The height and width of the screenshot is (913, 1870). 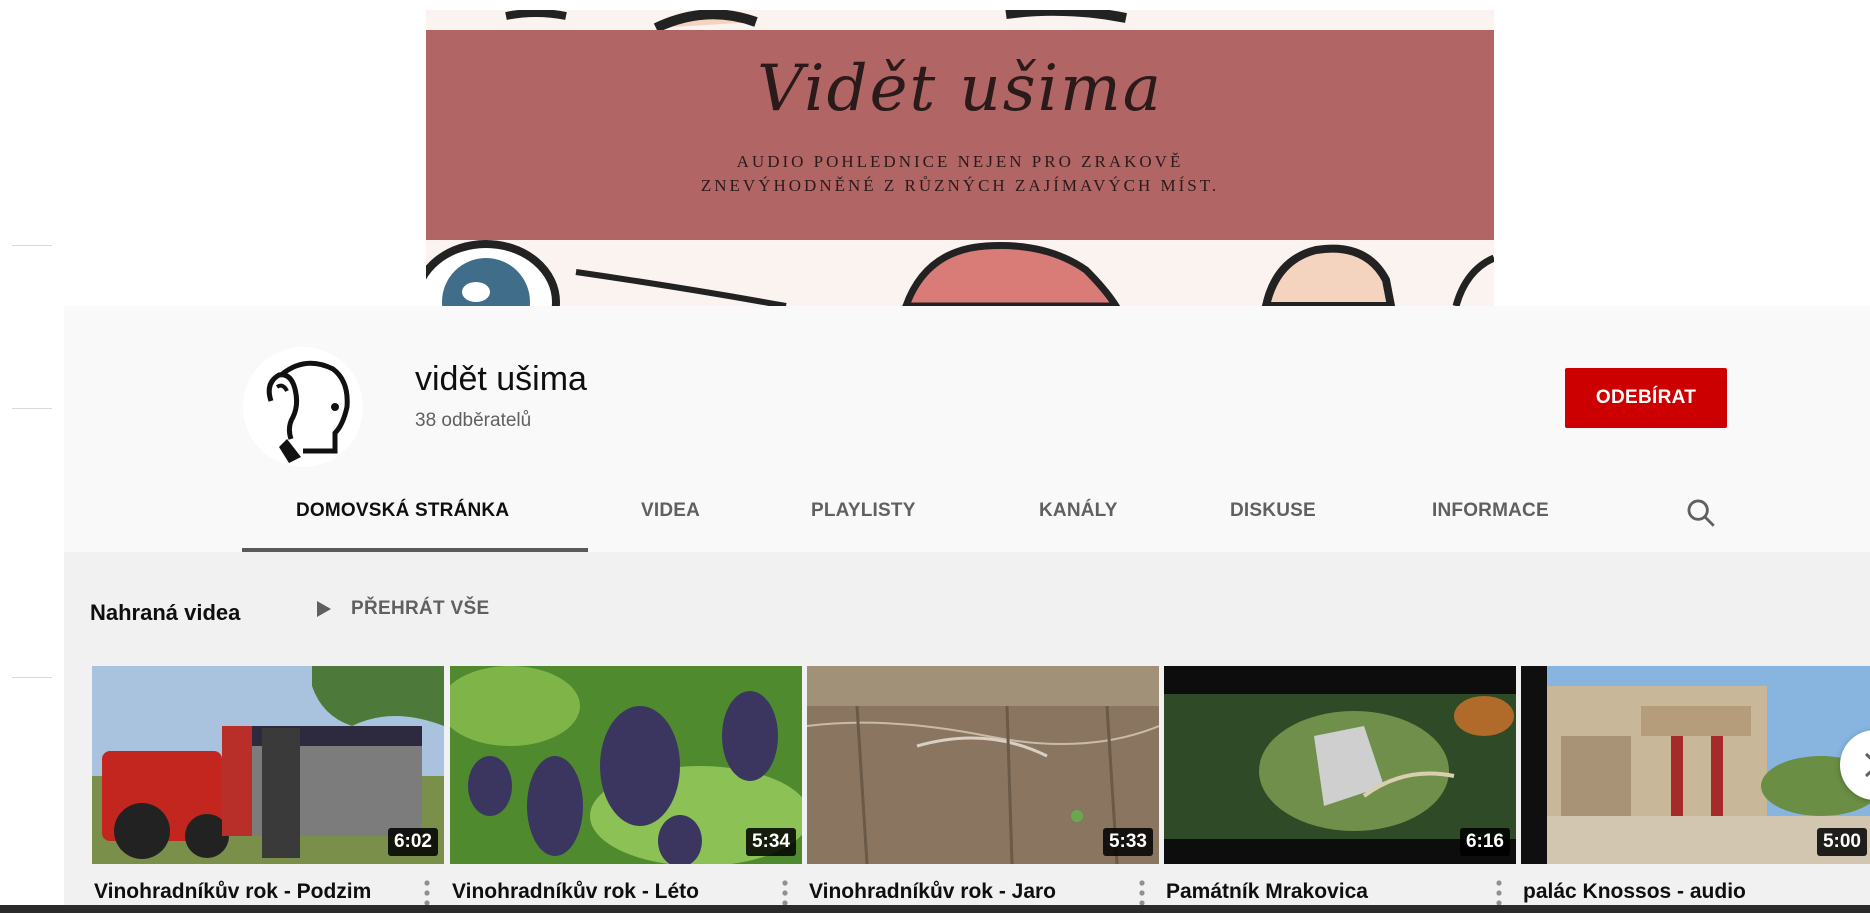 I want to click on play-all-button: PŘEHRÁT VŠE, so click(x=402, y=609).